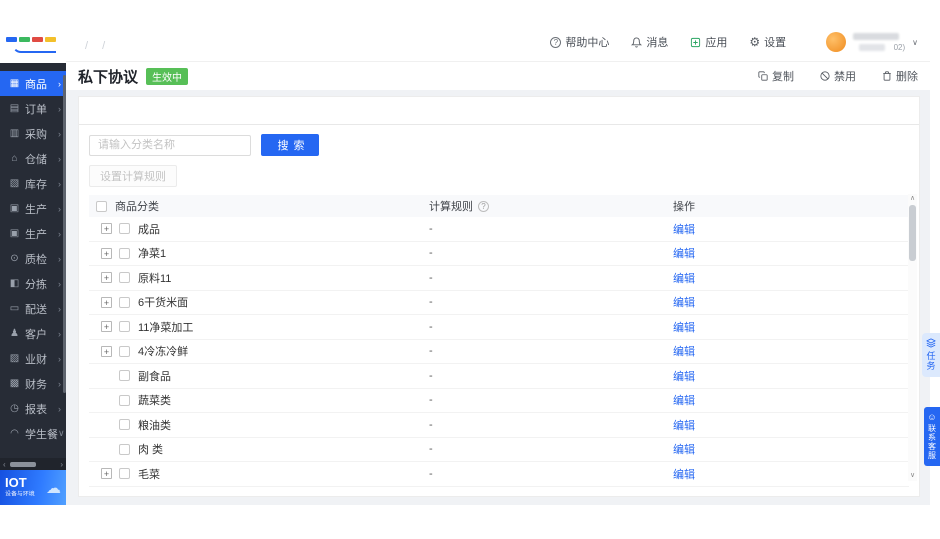 Image resolution: width=940 pixels, height=539 pixels. I want to click on copy-button: 复制, so click(776, 76).